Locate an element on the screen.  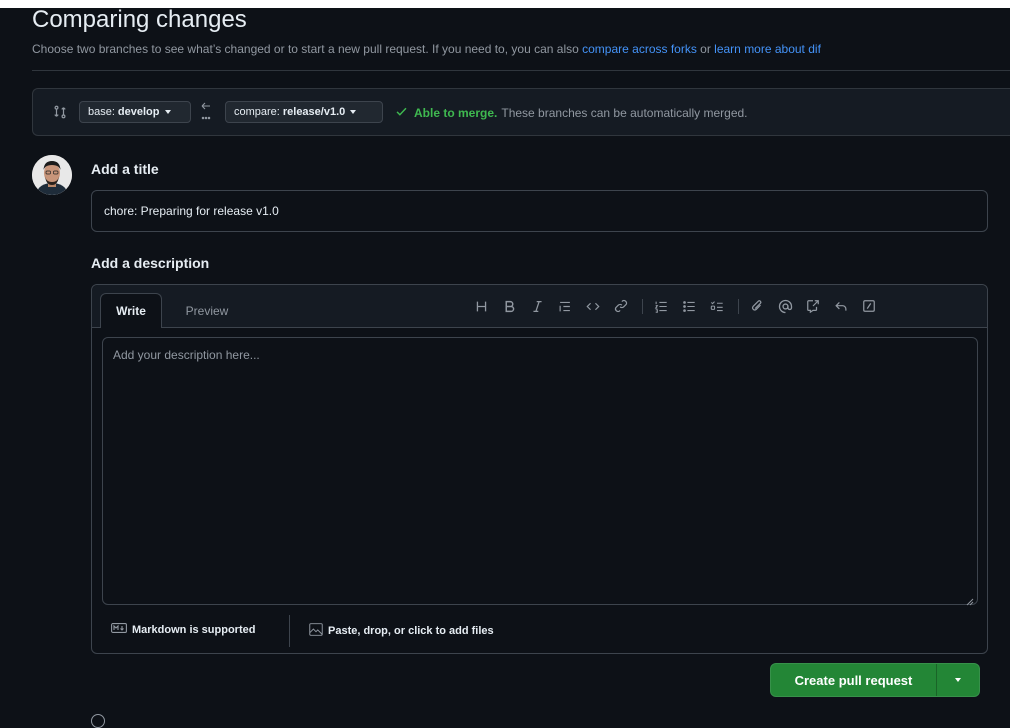
mention-icon is located at coordinates (785, 306).